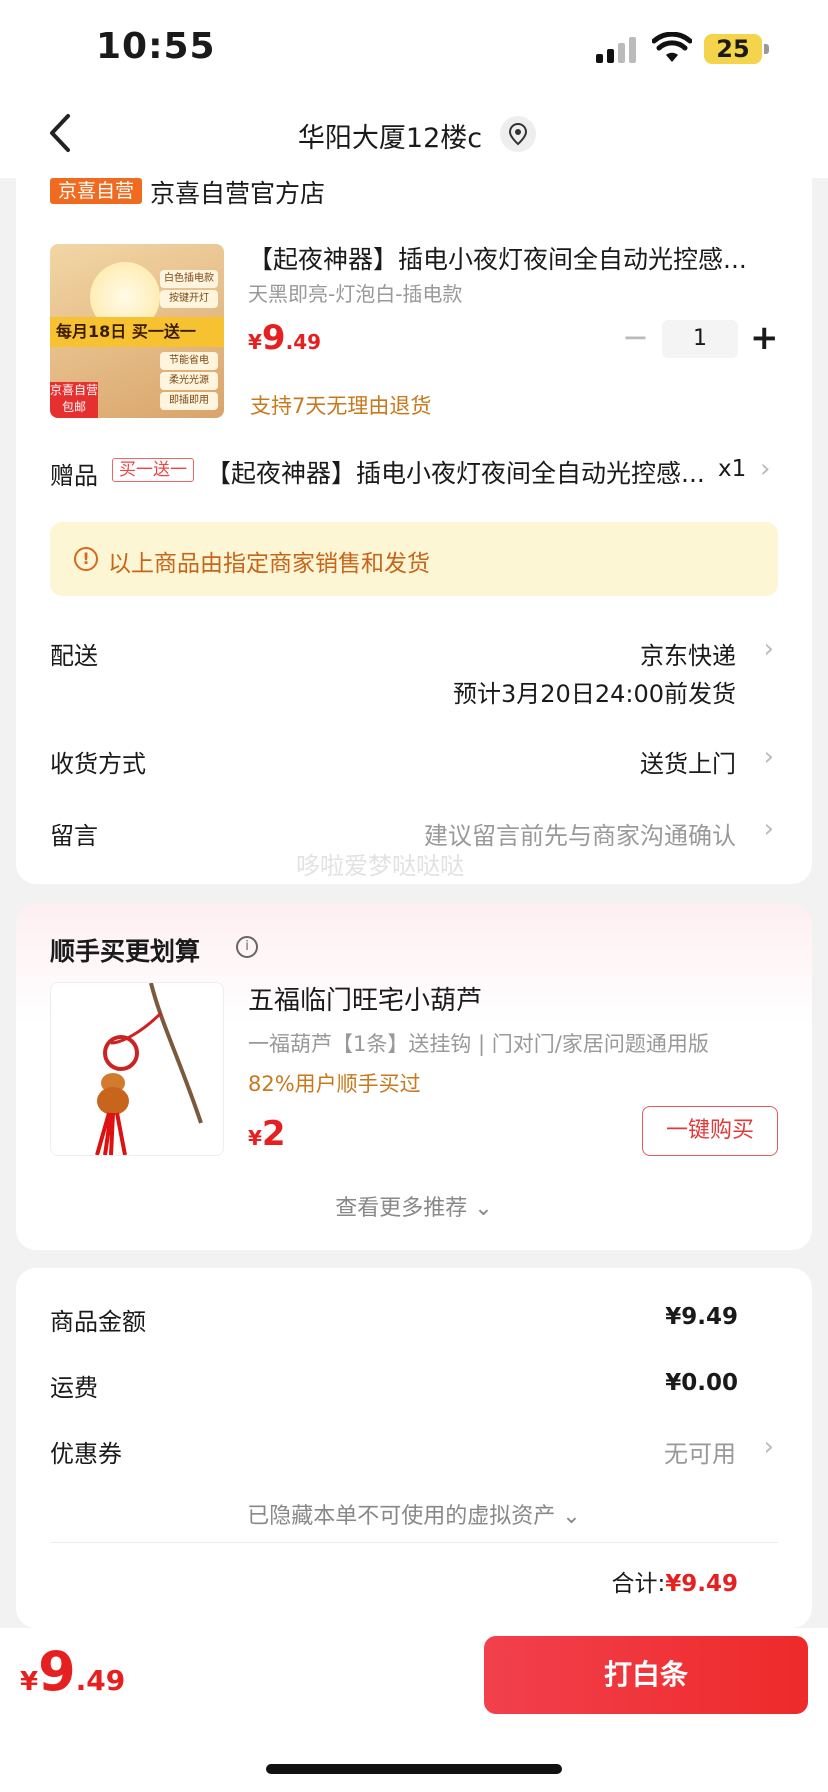 This screenshot has width=828, height=1792. What do you see at coordinates (390, 138) in the screenshot?
I see `address-text: 华阳大厦12楼c` at bounding box center [390, 138].